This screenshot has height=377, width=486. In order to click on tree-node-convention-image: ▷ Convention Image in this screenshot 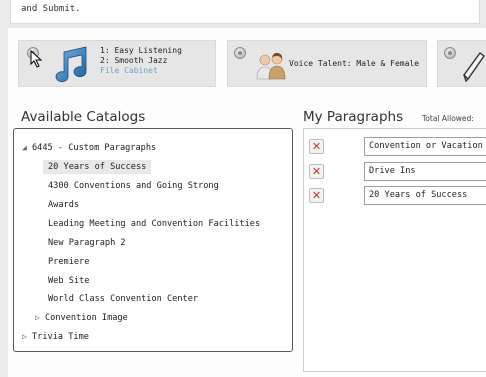, I will do `click(81, 318)`.